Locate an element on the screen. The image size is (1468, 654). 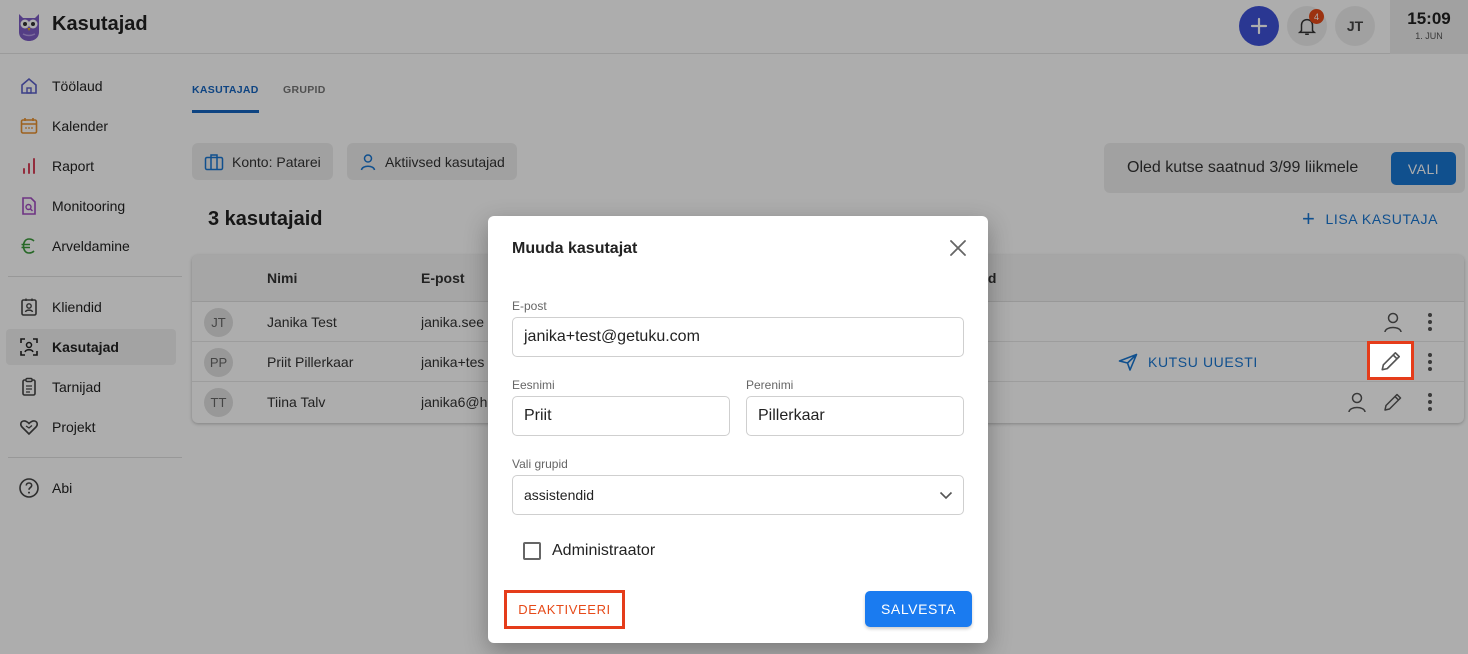
edit-user-button is located at coordinates (1390, 360).